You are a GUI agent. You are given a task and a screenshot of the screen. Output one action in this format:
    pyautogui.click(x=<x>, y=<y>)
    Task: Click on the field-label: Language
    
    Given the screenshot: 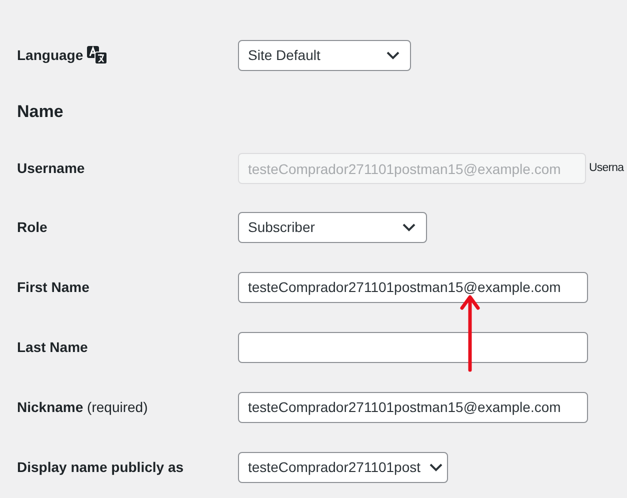 What is the action you would take?
    pyautogui.click(x=50, y=55)
    